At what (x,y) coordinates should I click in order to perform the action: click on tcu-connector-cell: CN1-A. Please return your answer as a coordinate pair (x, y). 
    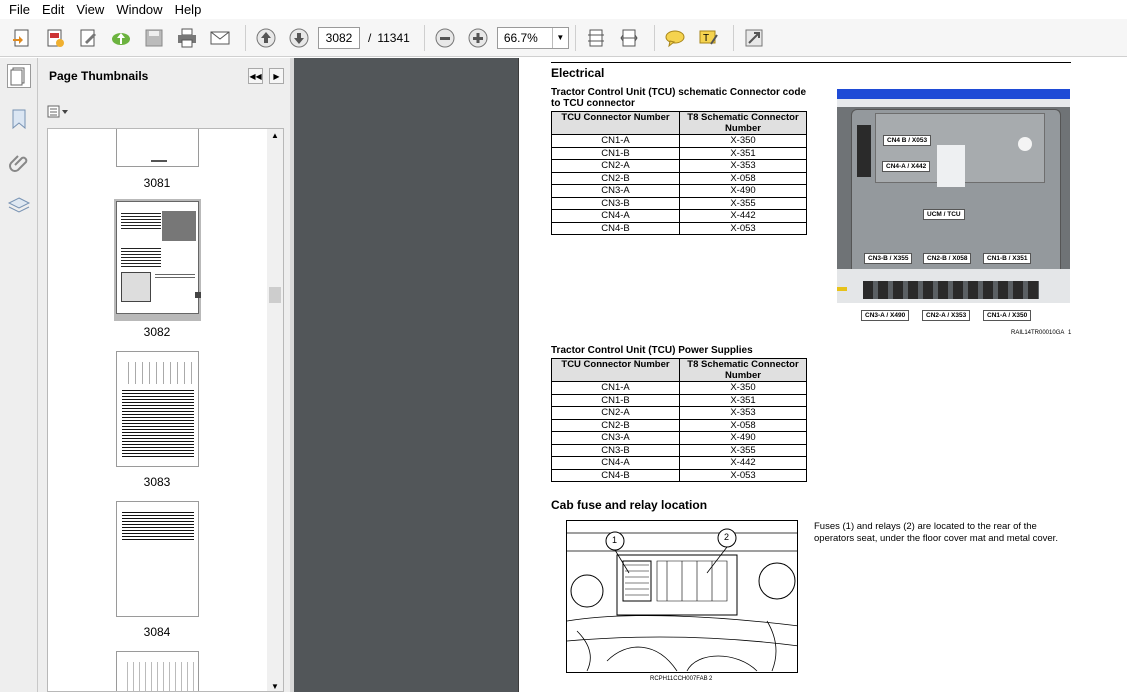
    Looking at the image, I should click on (615, 141).